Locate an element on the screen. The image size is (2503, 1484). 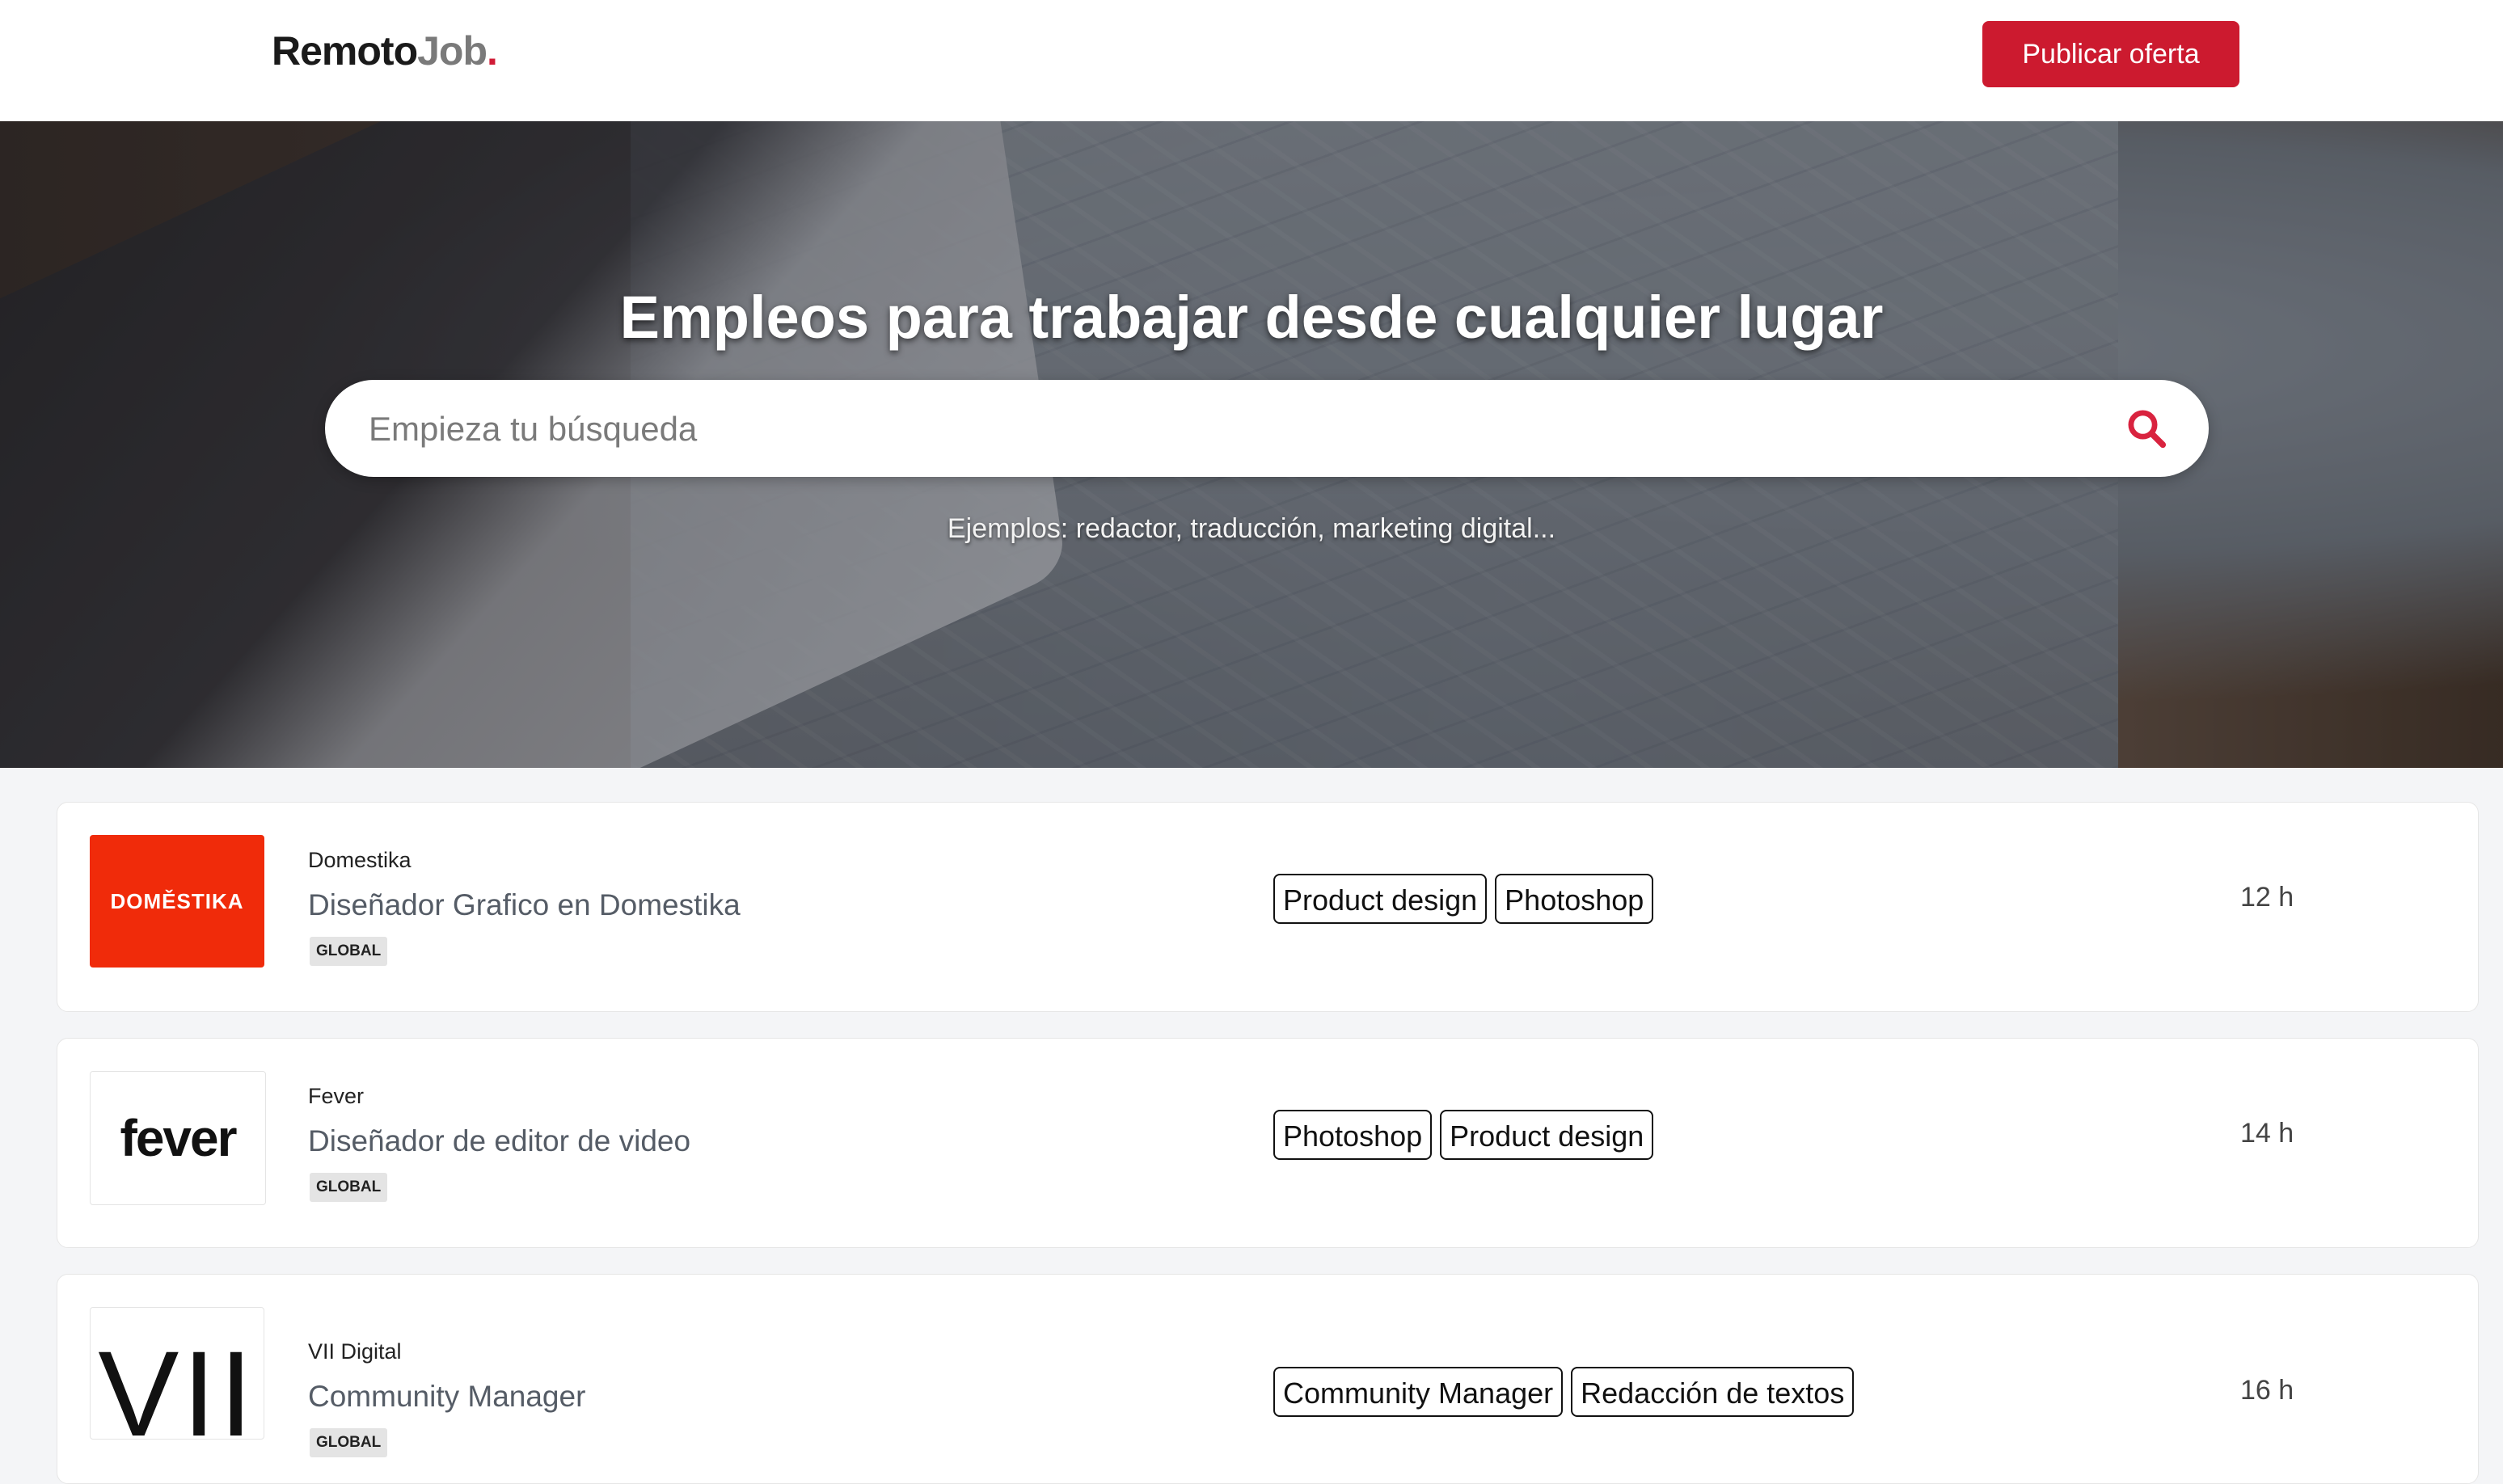
job-tags: Photoshop Product design is located at coordinates (1463, 1135).